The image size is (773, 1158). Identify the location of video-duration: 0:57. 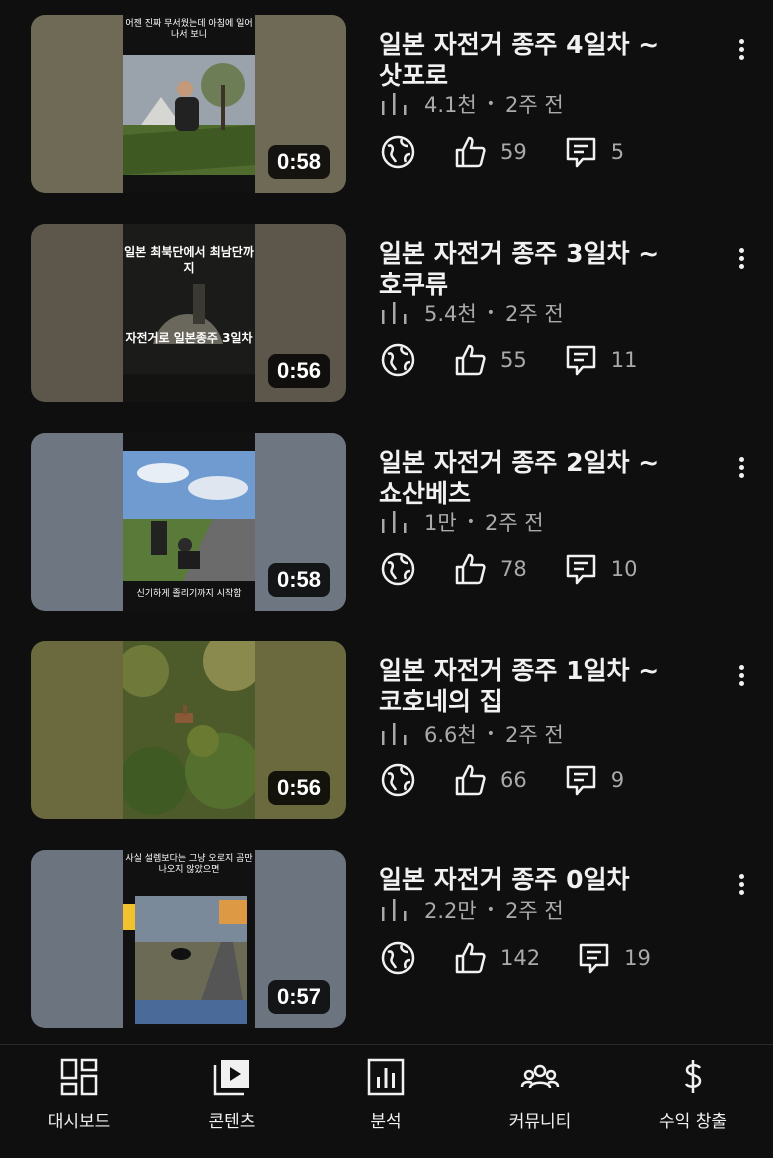
(298, 997).